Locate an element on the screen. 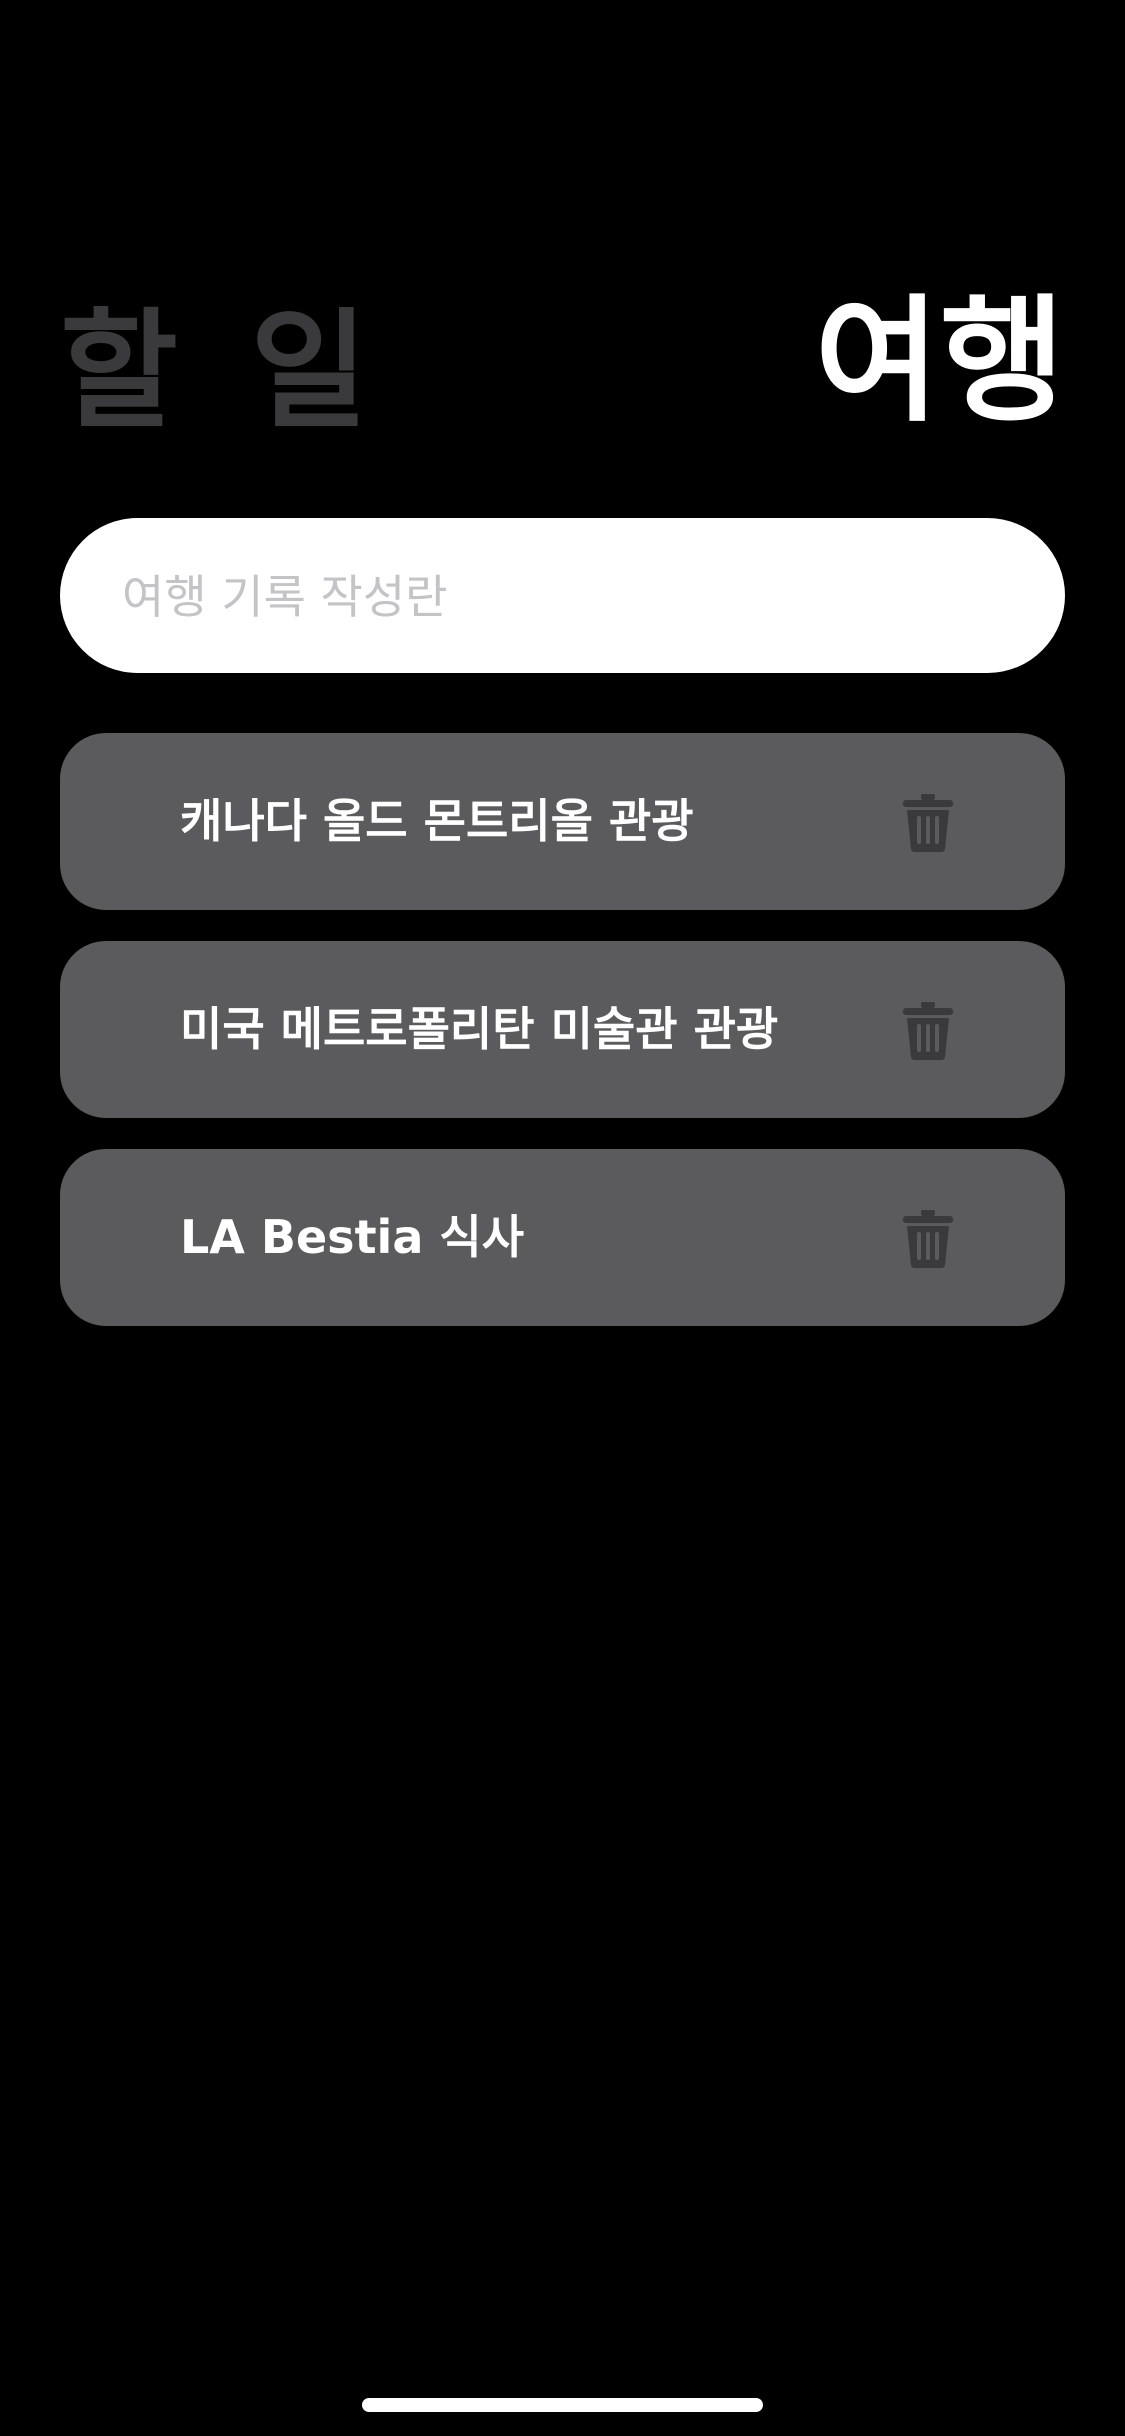 Image resolution: width=1125 pixels, height=2436 pixels. list-item: 미국 메트로폴리탄 미술관 관광 is located at coordinates (562, 1029).